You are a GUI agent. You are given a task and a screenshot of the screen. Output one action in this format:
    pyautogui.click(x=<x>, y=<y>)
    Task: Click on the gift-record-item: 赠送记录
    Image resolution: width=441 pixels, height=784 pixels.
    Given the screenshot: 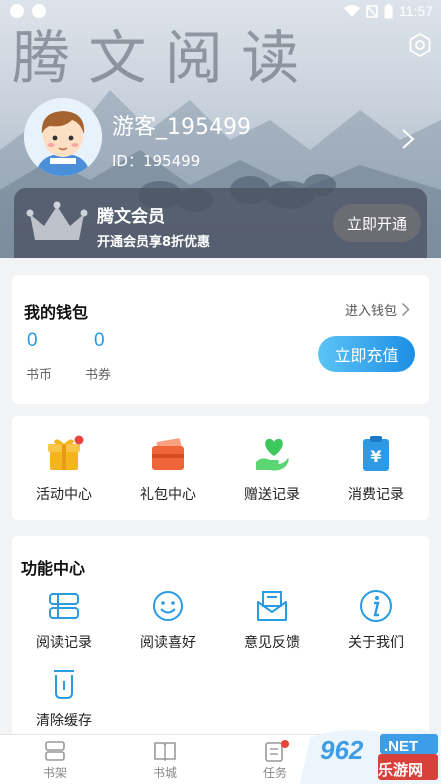 What is the action you would take?
    pyautogui.click(x=272, y=474)
    